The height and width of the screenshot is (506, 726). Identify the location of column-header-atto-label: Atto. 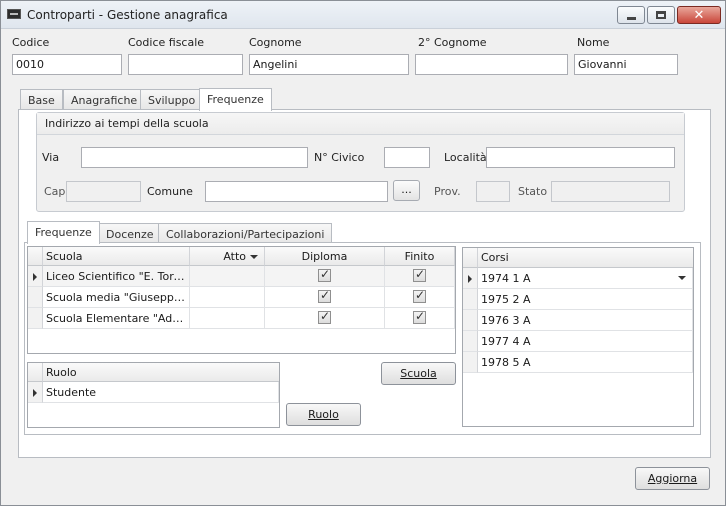
(234, 256).